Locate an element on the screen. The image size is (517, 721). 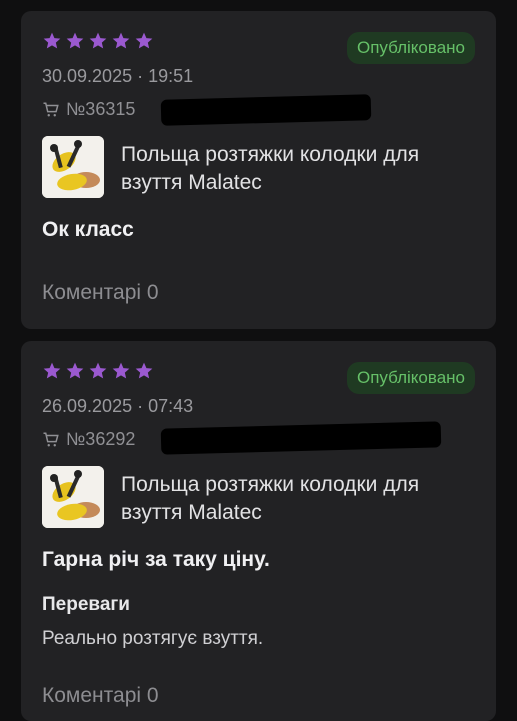
review-date: 26.09.2025 · 07:43 is located at coordinates (118, 406).